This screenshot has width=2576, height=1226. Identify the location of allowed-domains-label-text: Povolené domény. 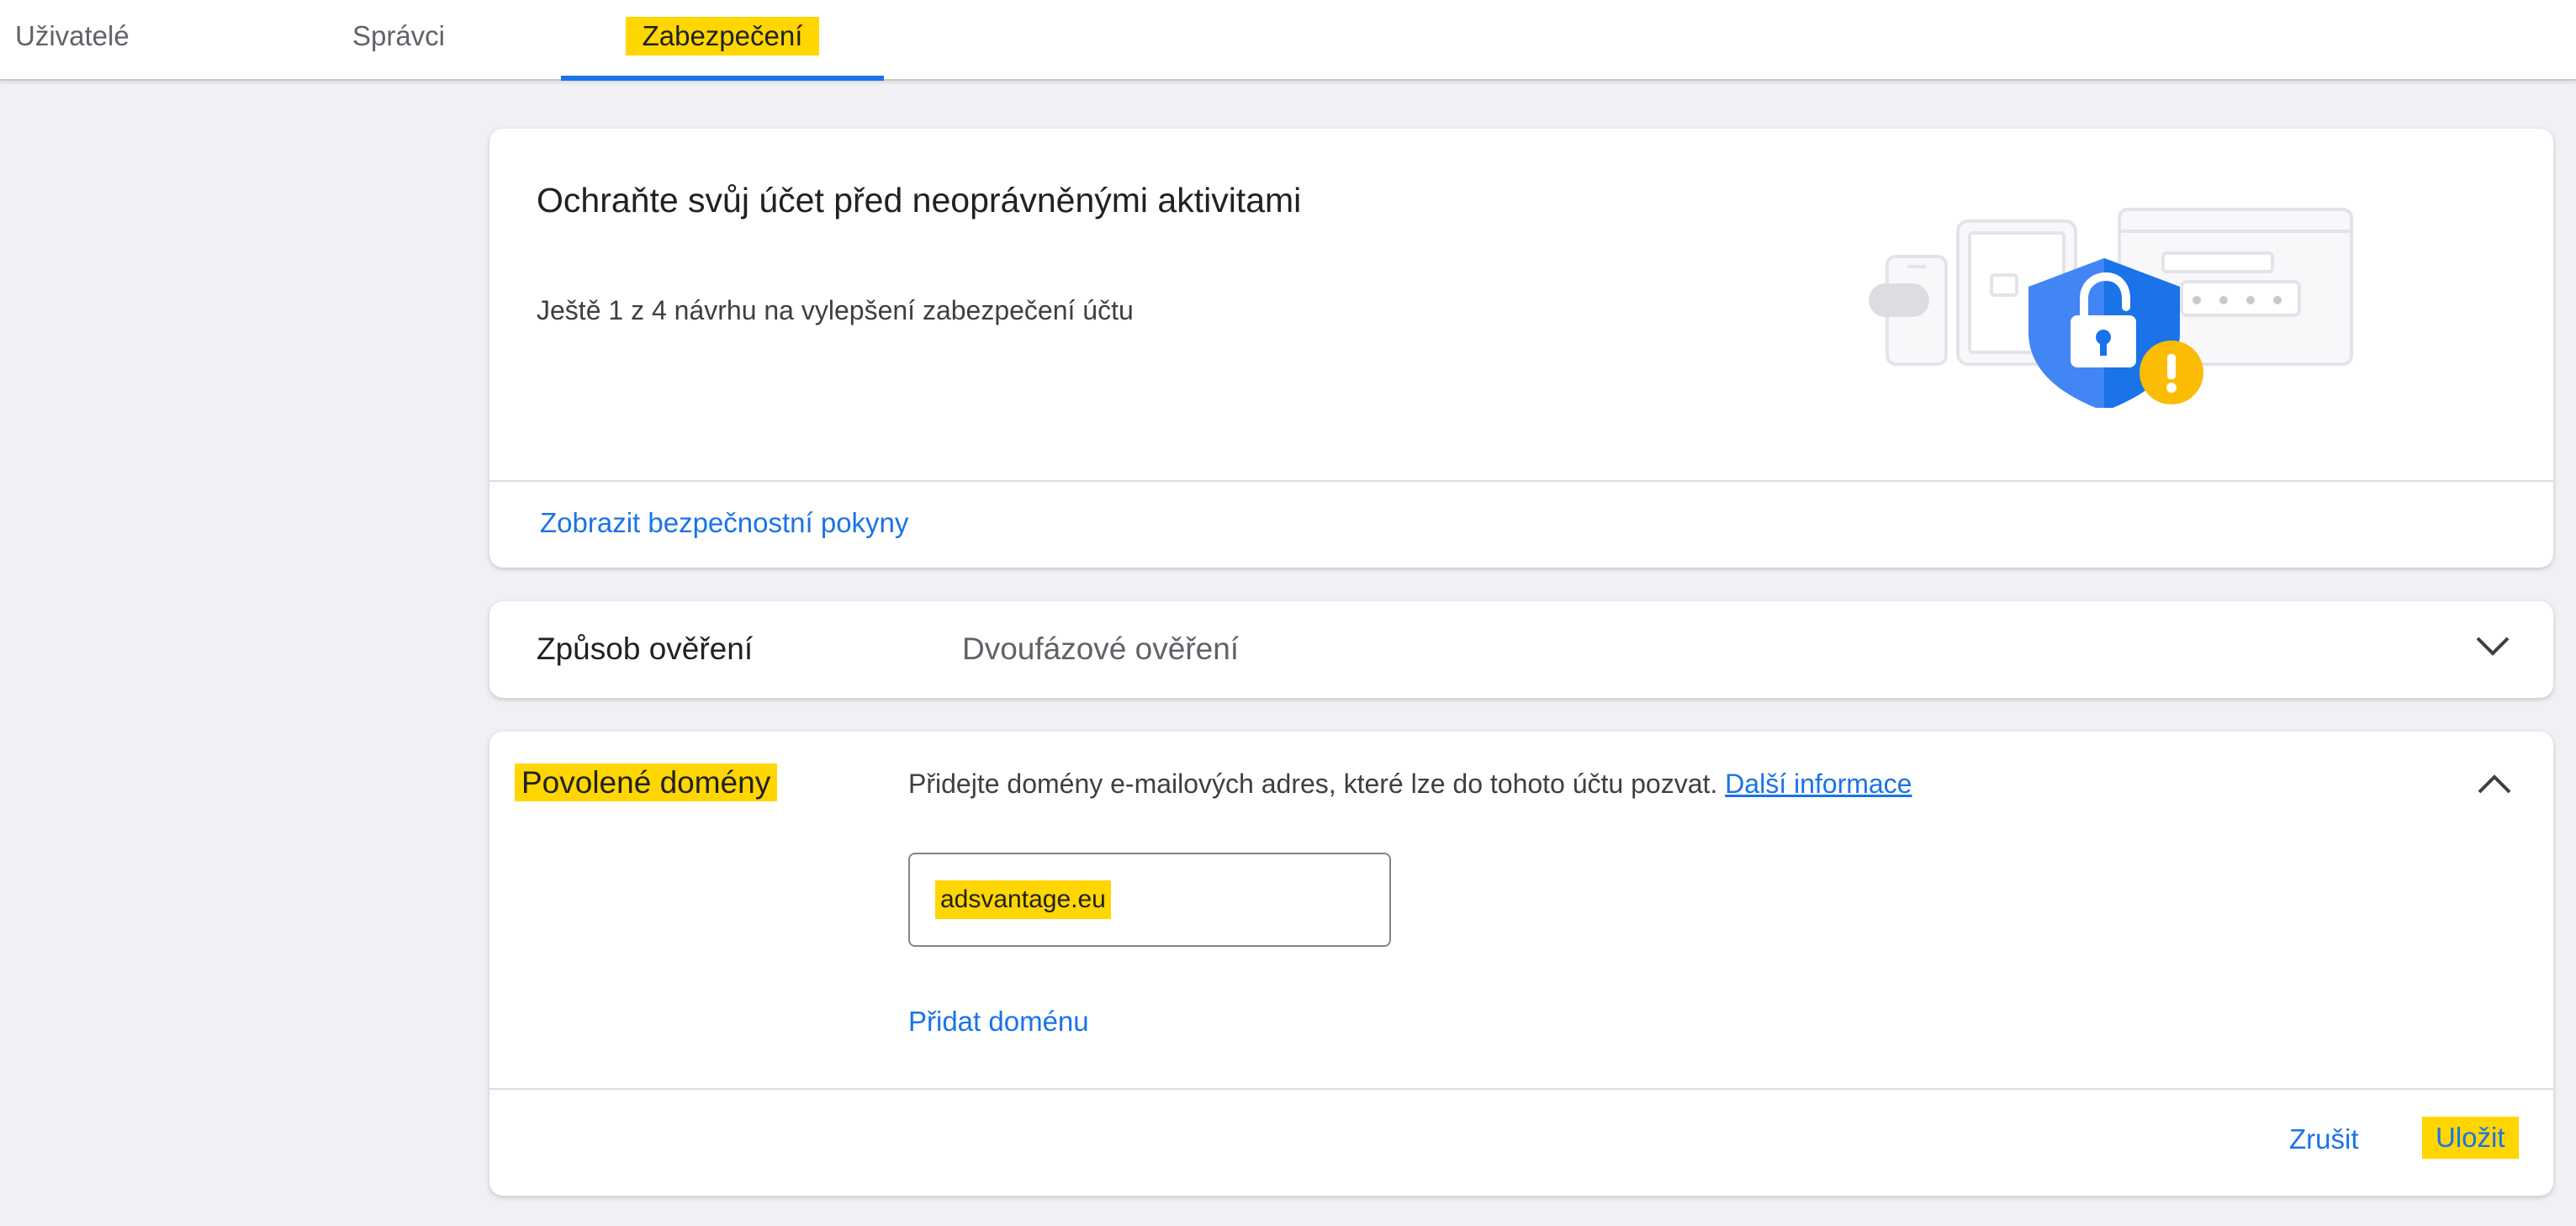
(646, 782).